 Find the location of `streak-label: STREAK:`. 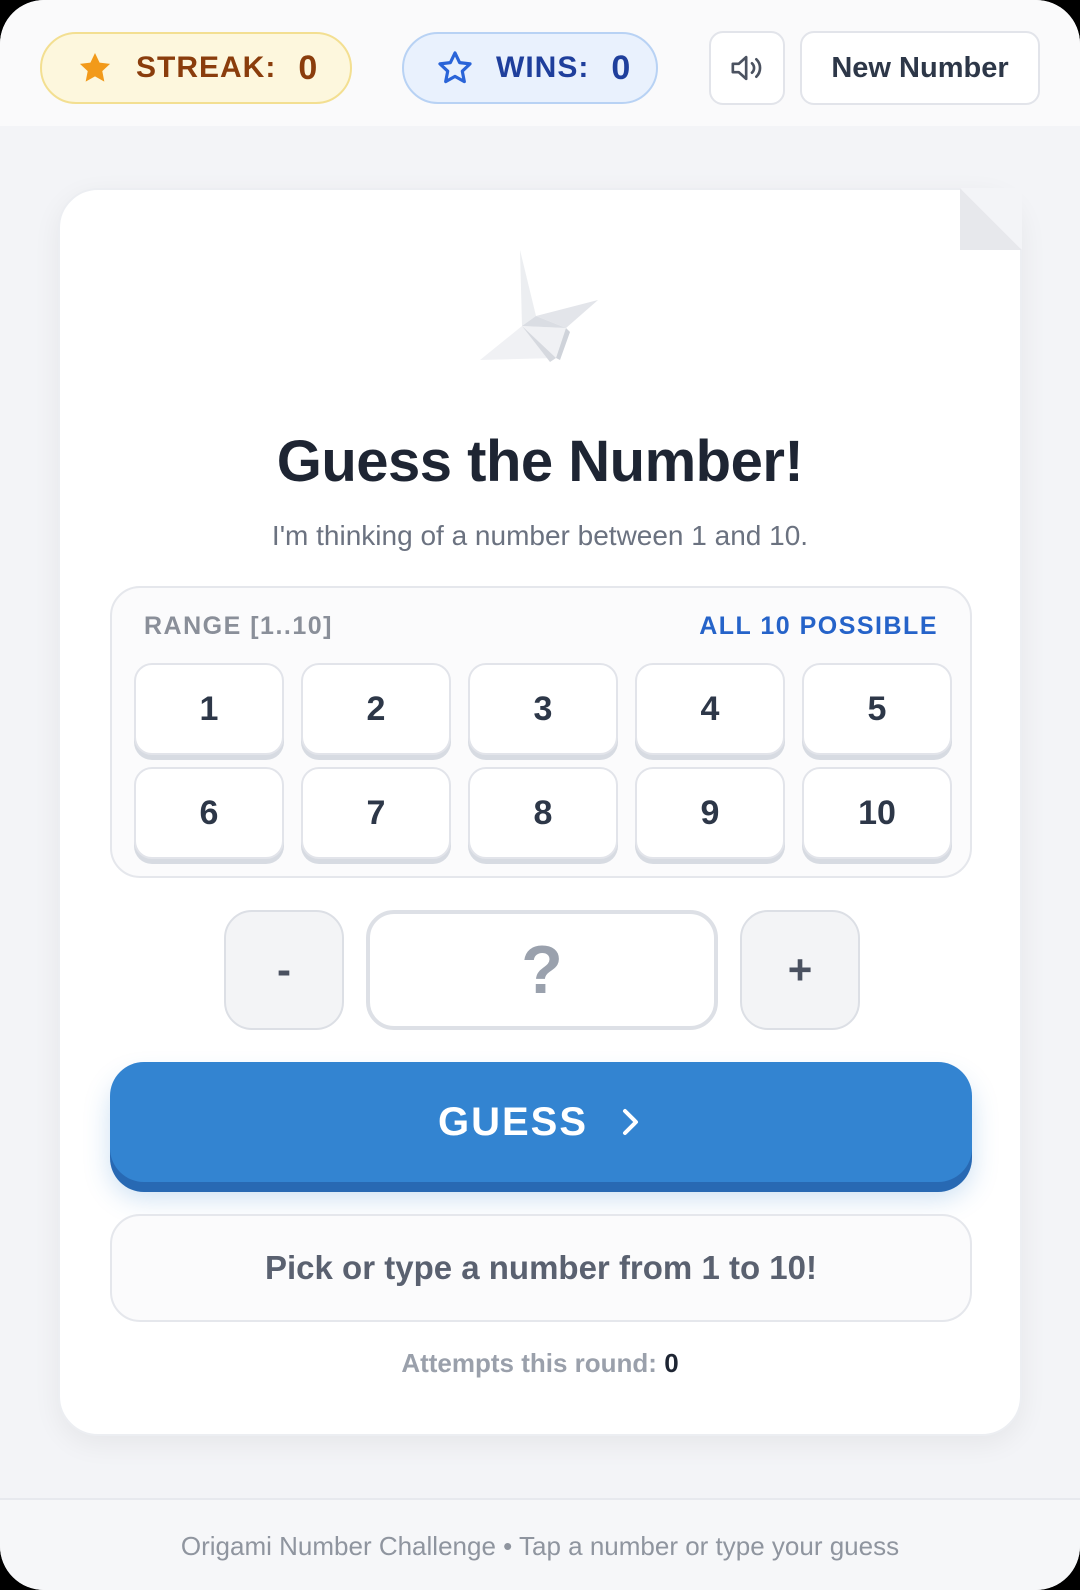

streak-label: STREAK: is located at coordinates (206, 67).